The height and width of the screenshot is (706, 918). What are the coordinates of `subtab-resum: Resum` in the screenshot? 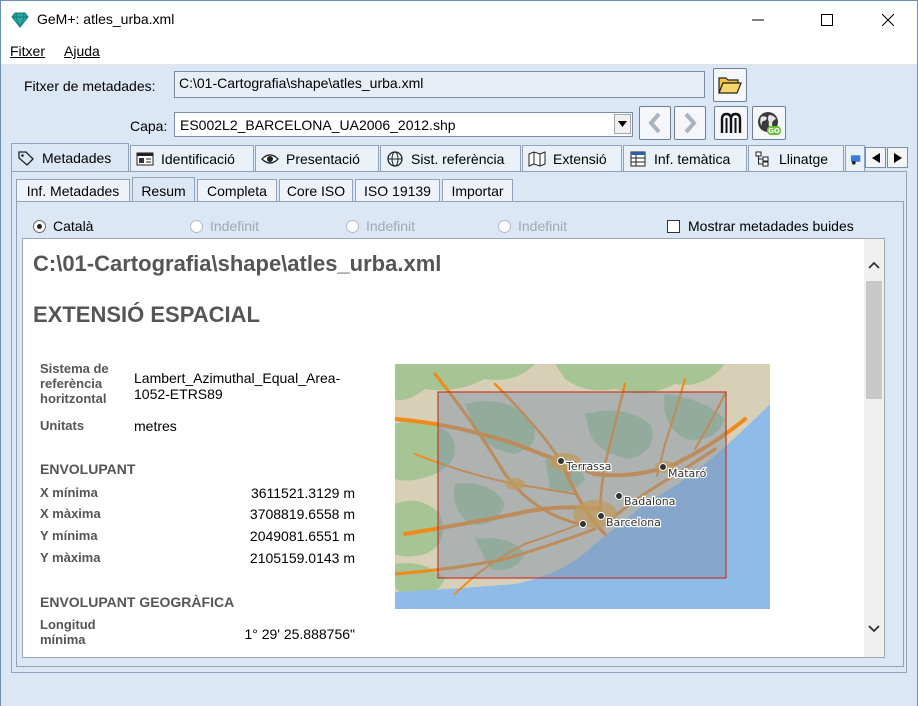 It's located at (163, 190).